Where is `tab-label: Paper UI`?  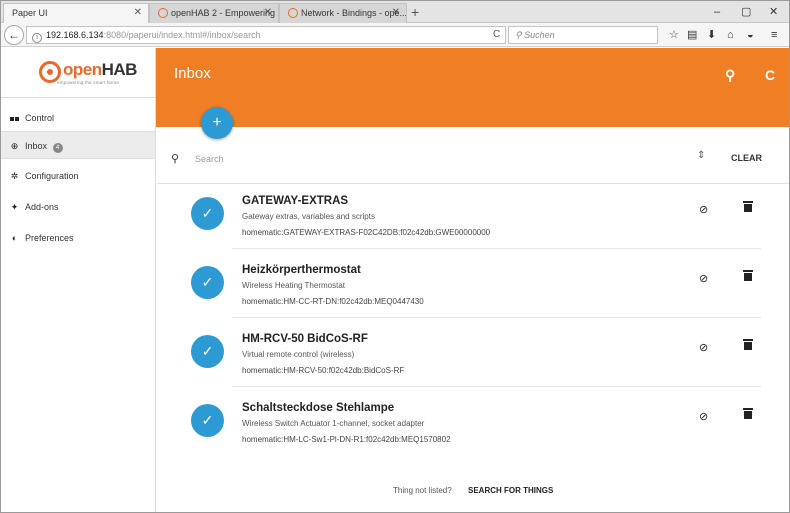 tab-label: Paper UI is located at coordinates (30, 13).